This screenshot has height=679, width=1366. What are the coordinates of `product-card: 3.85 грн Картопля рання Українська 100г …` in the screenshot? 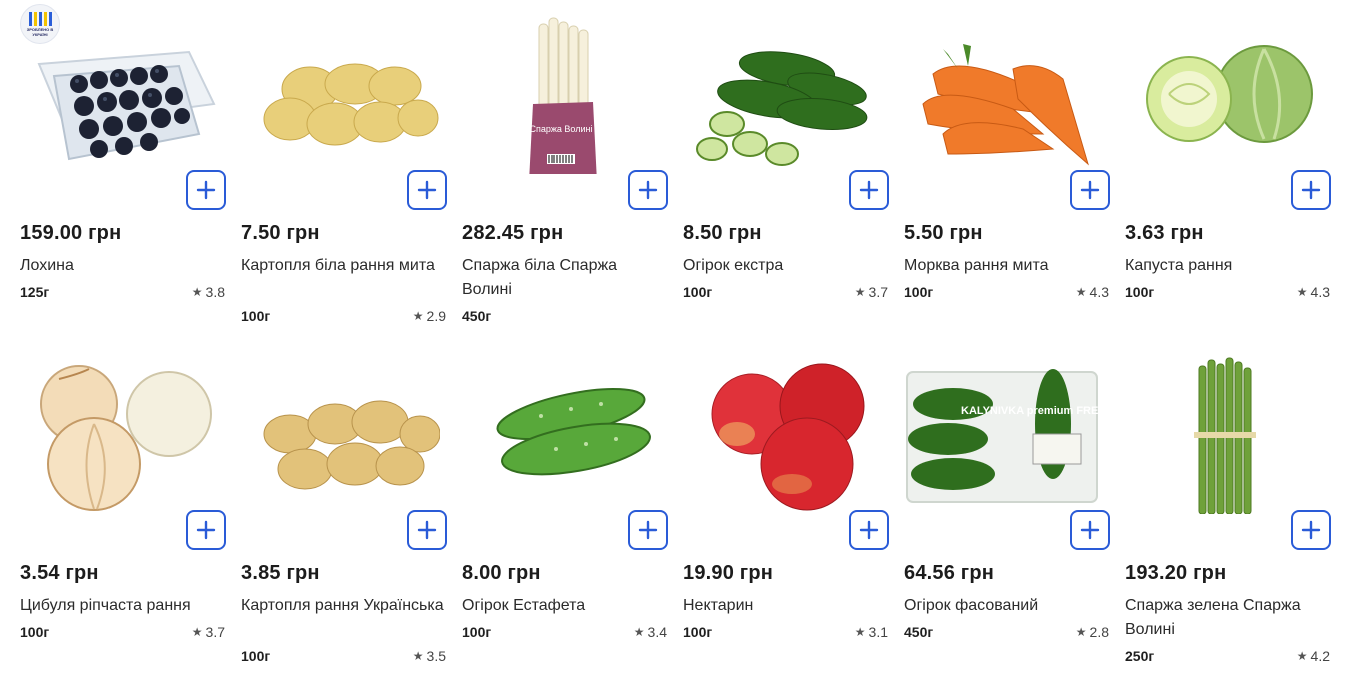 It's located at (340, 509).